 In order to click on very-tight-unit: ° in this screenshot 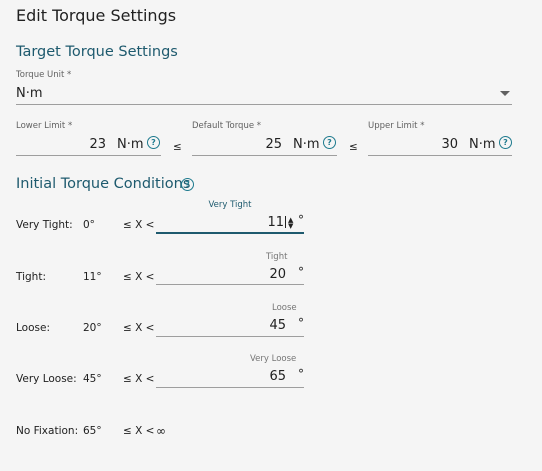, I will do `click(301, 220)`.